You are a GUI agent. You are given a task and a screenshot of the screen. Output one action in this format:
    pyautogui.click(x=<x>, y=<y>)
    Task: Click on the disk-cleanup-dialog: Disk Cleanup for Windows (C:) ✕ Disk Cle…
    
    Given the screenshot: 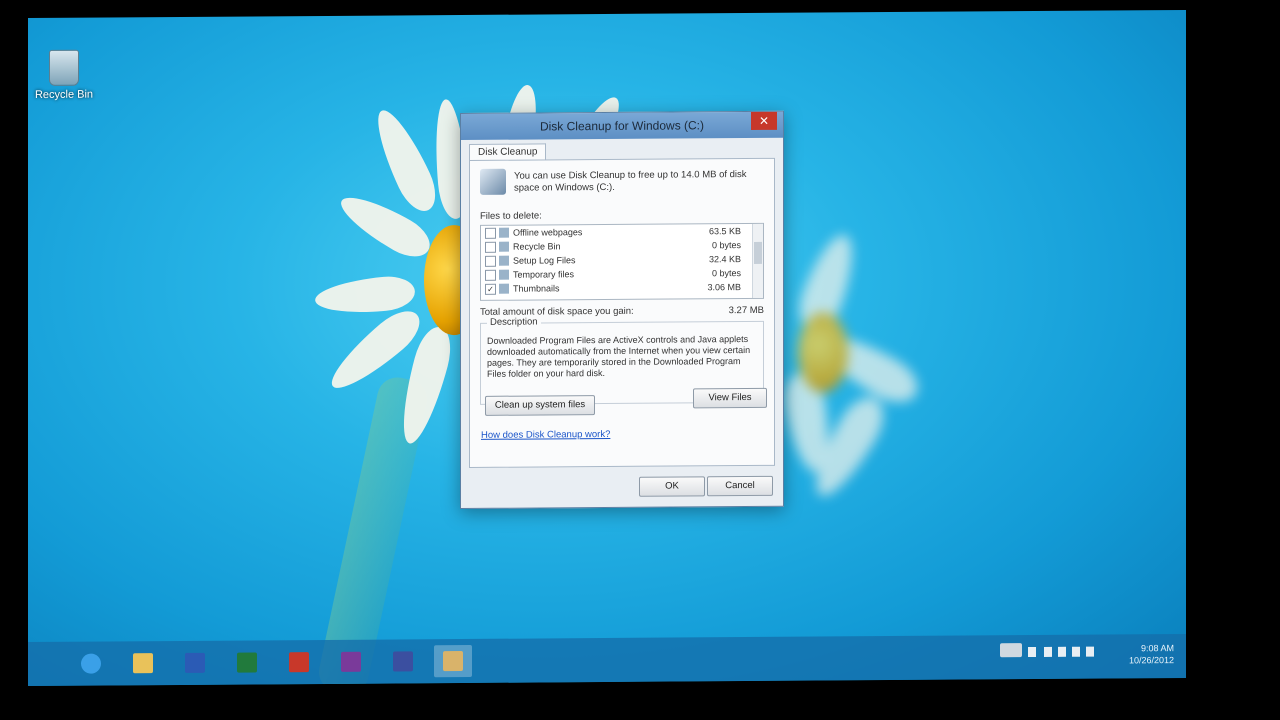 What is the action you would take?
    pyautogui.click(x=622, y=310)
    